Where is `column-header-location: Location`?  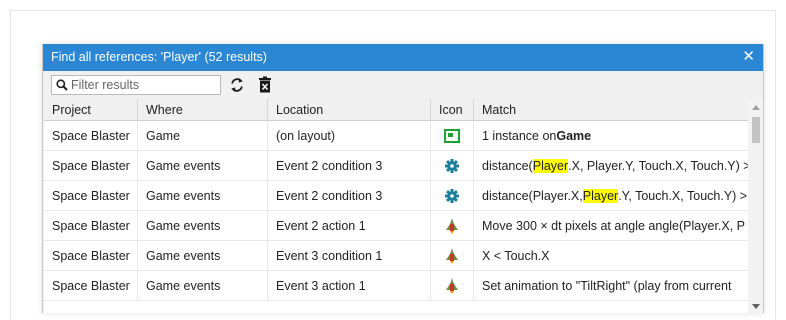
column-header-location: Location is located at coordinates (348, 109).